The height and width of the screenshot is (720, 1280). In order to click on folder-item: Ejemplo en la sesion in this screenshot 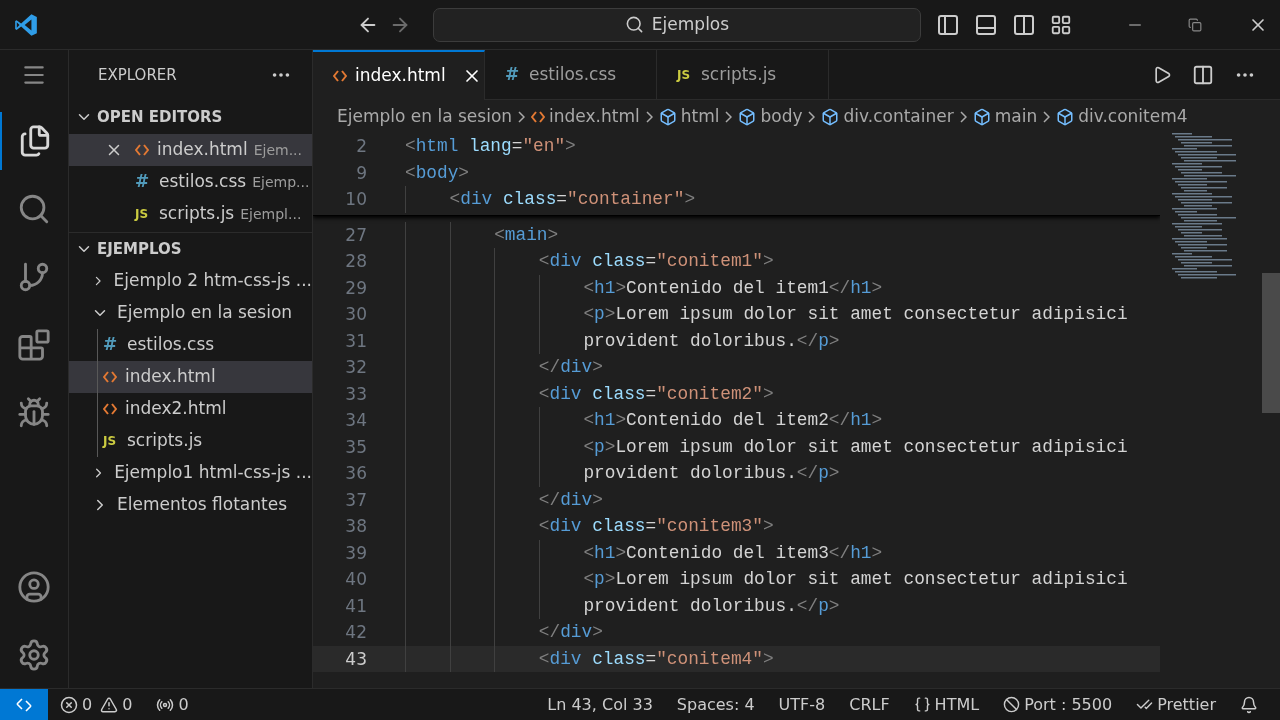, I will do `click(190, 313)`.